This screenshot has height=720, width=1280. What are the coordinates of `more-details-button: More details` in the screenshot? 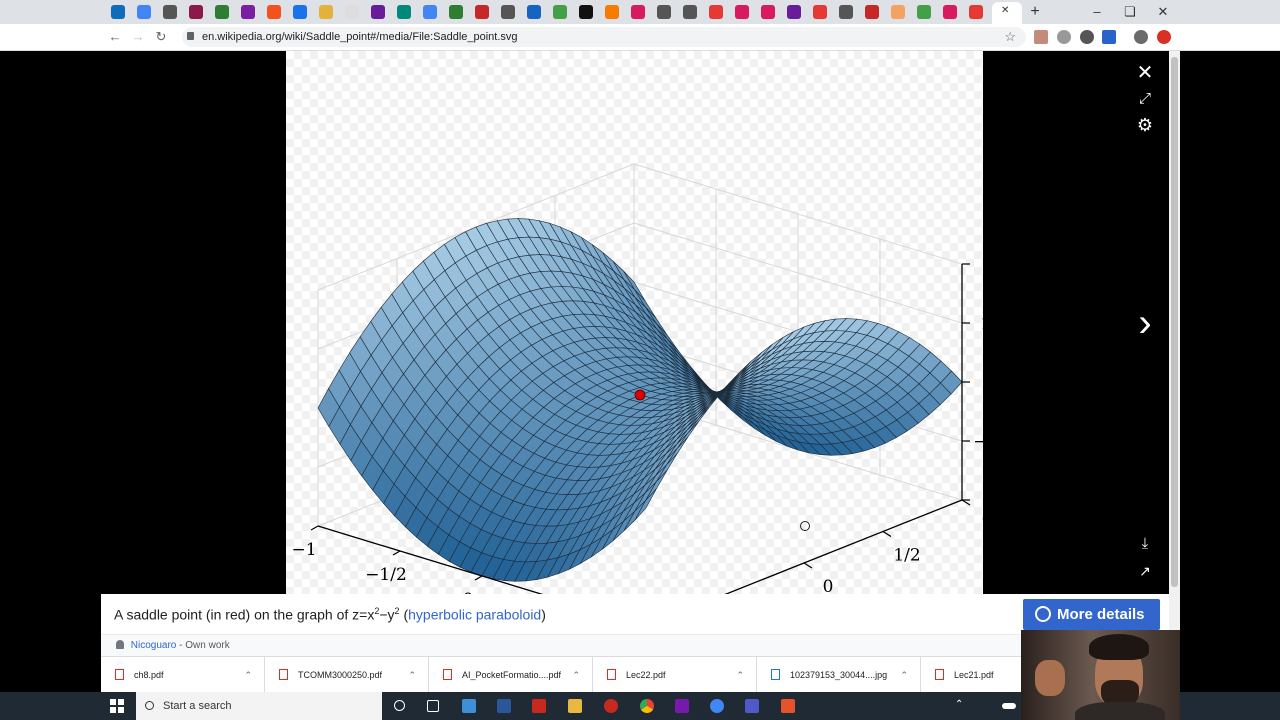 It's located at (1091, 614).